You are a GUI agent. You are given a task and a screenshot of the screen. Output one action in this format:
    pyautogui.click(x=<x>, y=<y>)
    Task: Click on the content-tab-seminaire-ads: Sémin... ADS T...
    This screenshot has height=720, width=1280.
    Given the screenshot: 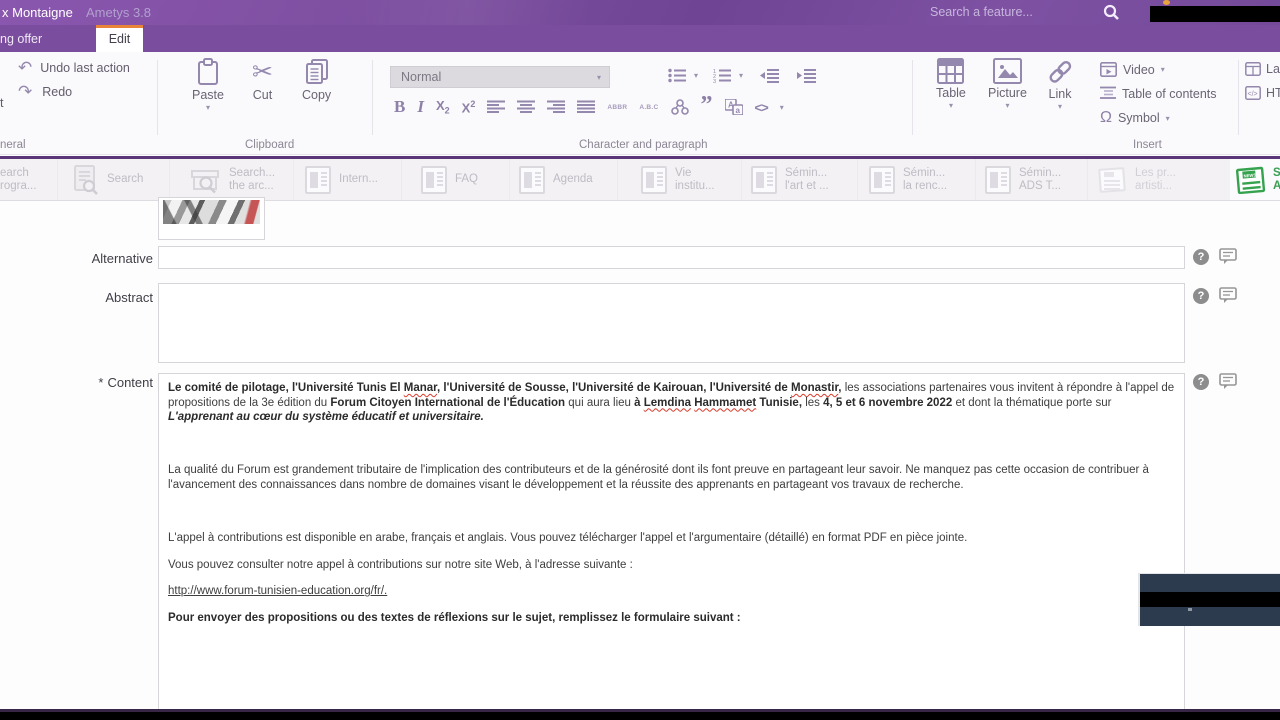 What is the action you would take?
    pyautogui.click(x=1033, y=179)
    